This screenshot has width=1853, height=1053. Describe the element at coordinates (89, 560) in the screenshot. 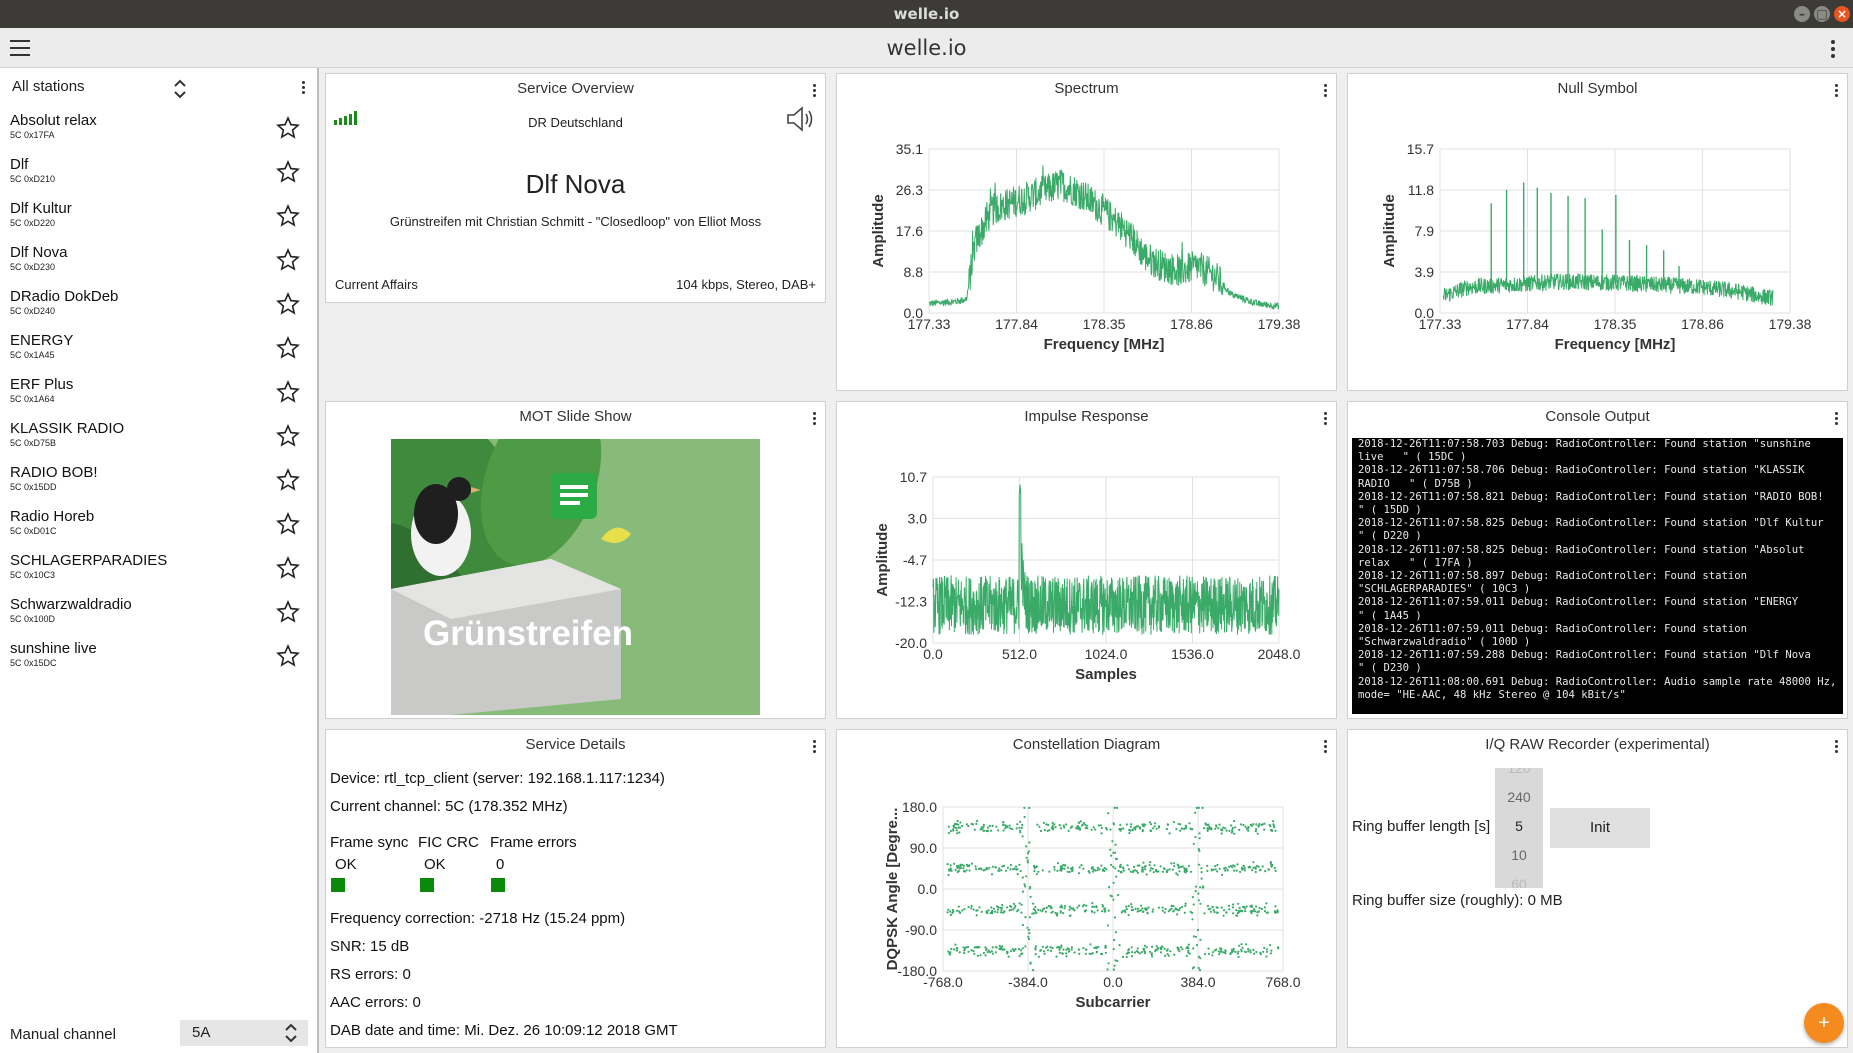

I see `station-name: SCHLAGERPARADIES` at that location.